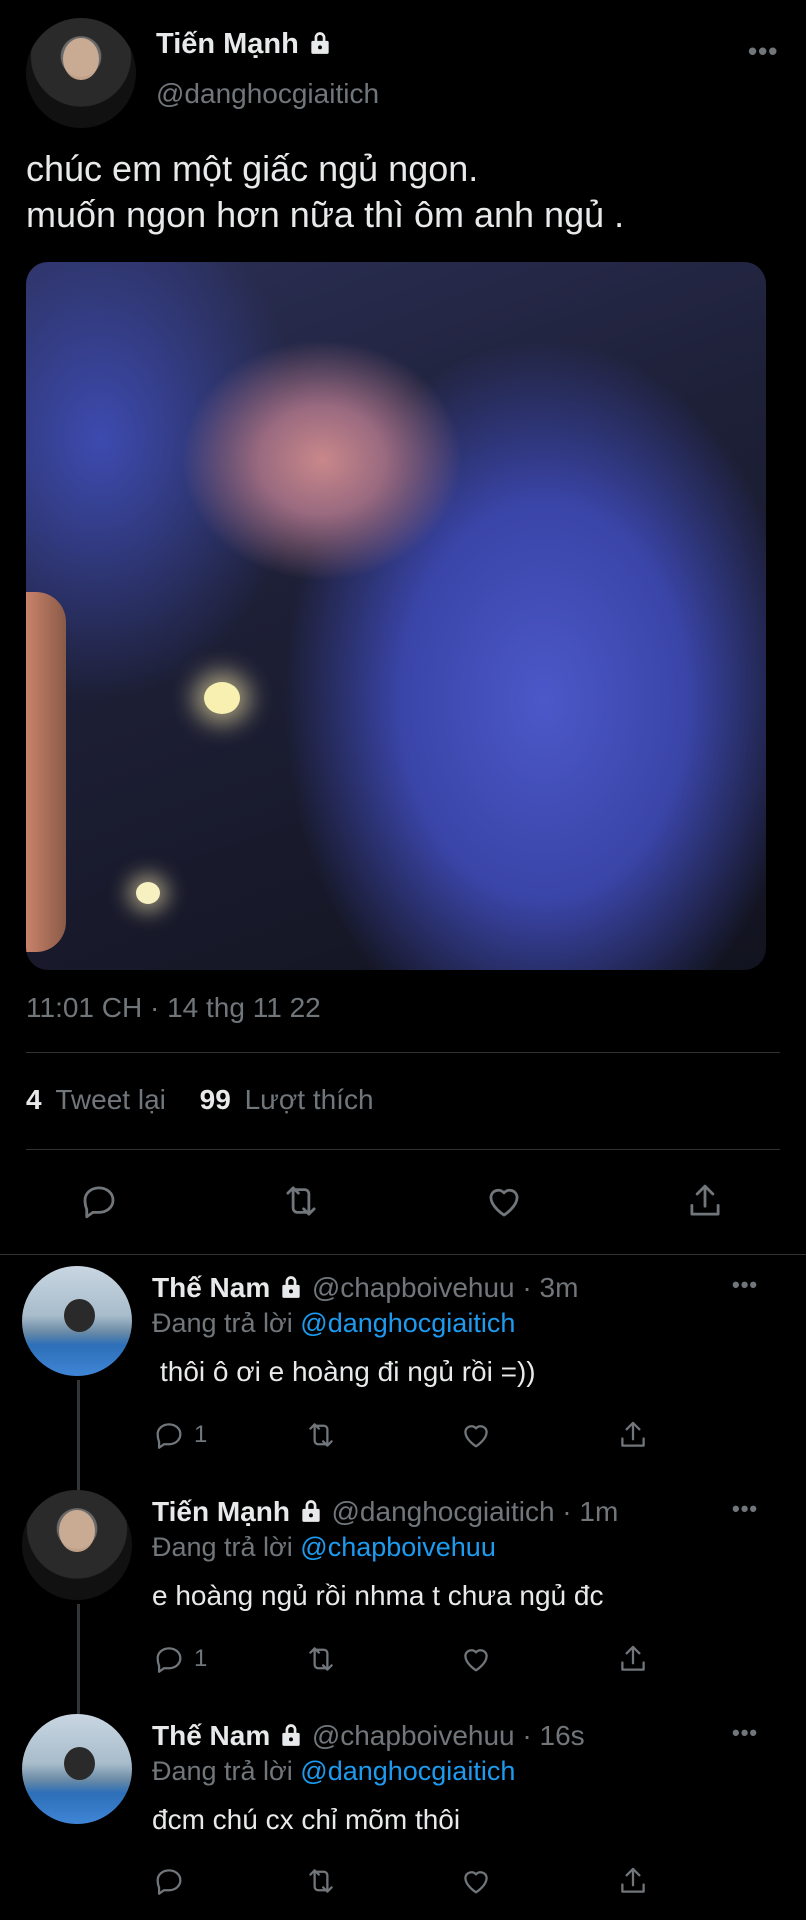 The width and height of the screenshot is (806, 1920). What do you see at coordinates (244, 46) in the screenshot?
I see `author-name: Tiến Mạnh` at bounding box center [244, 46].